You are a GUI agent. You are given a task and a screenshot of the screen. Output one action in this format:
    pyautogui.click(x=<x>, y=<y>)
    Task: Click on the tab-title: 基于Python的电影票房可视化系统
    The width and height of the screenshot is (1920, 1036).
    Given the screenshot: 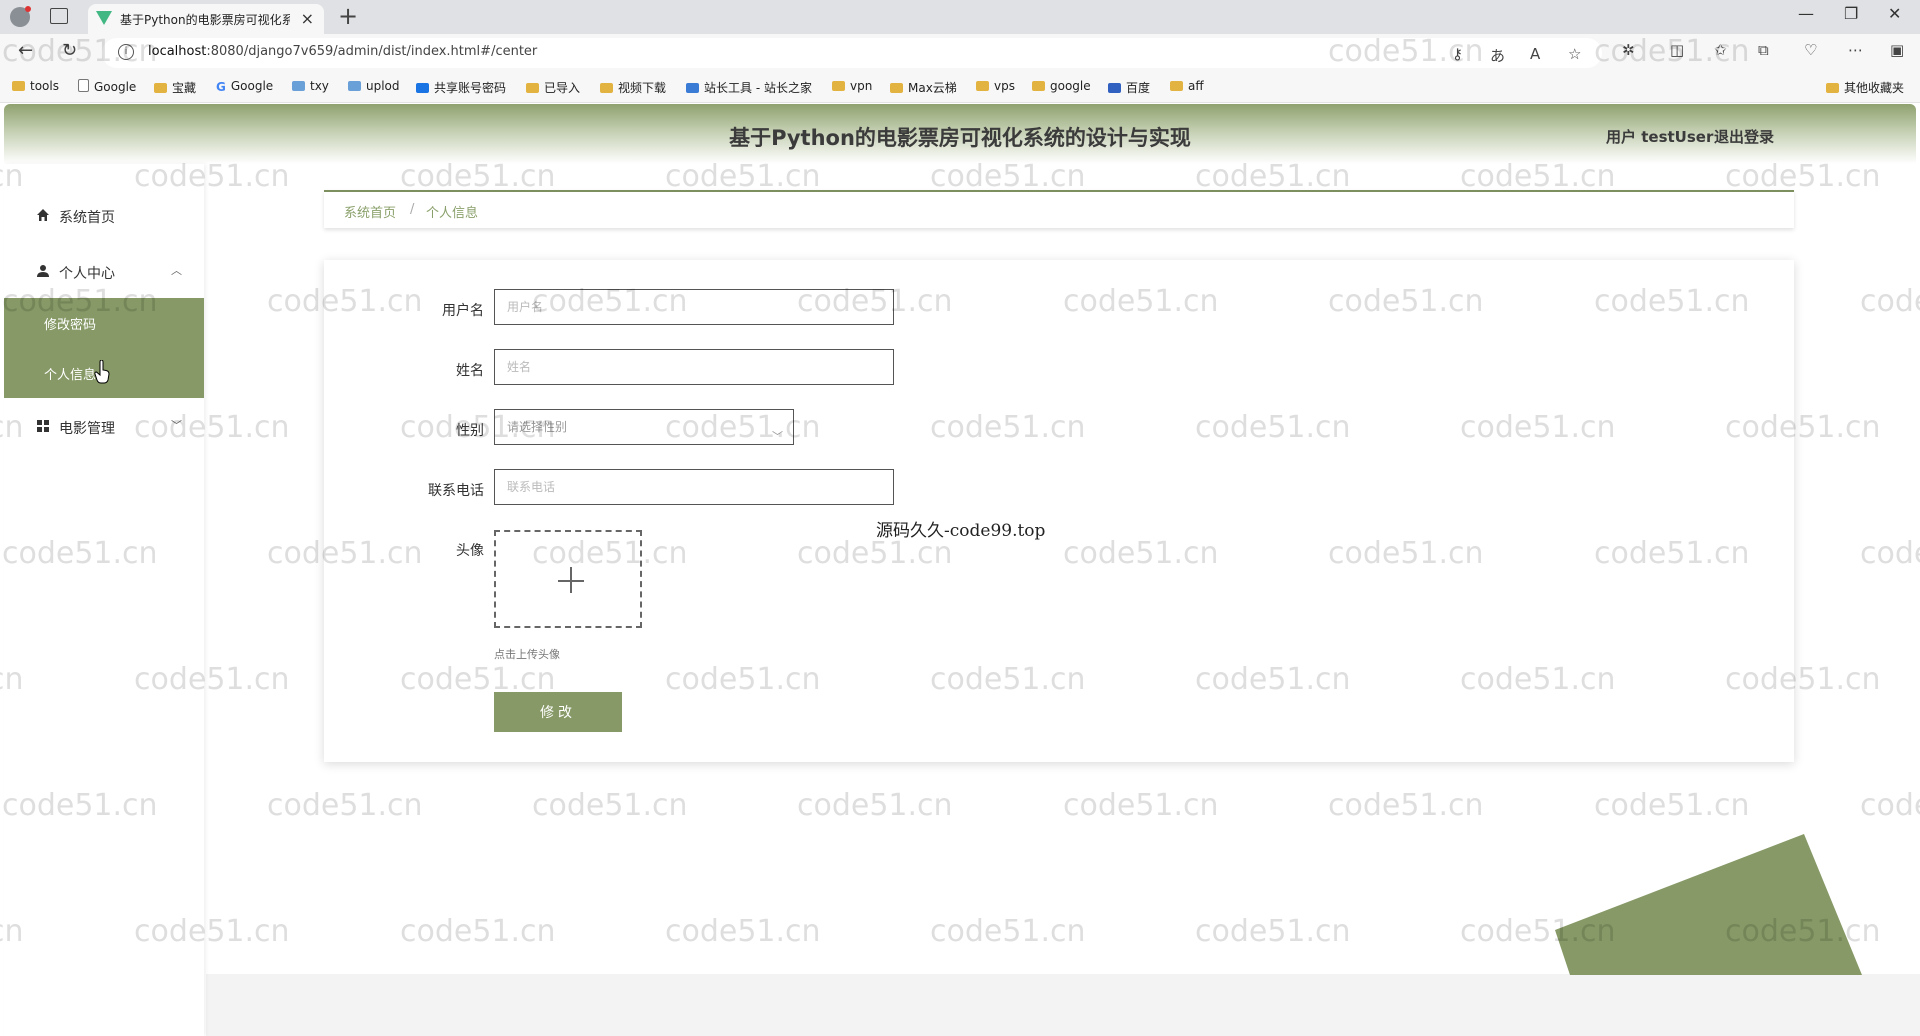 What is the action you would take?
    pyautogui.click(x=205, y=20)
    